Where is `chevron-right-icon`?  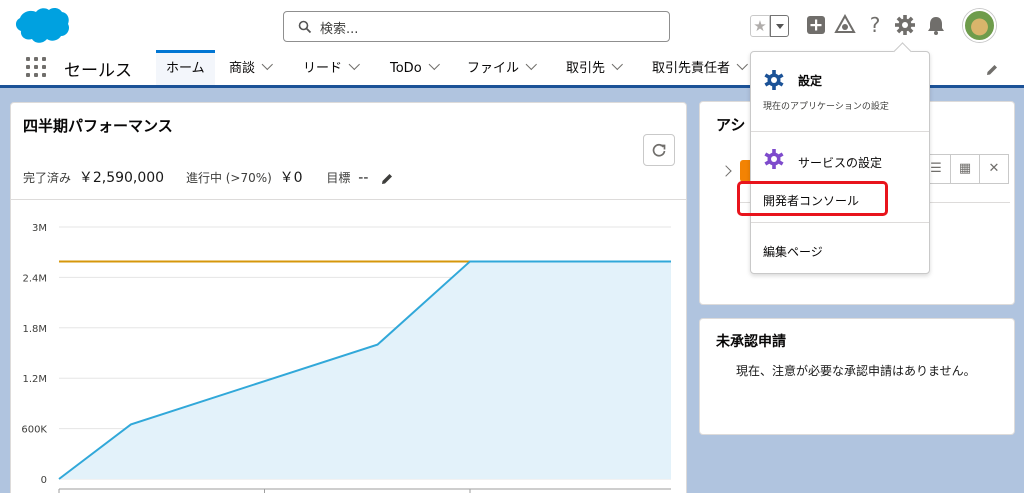
chevron-right-icon is located at coordinates (726, 171).